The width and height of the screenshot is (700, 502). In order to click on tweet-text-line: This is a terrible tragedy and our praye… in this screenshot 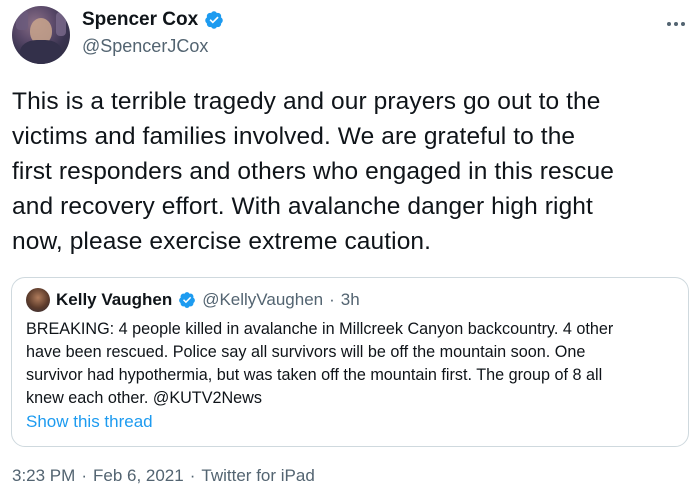, I will do `click(306, 101)`.